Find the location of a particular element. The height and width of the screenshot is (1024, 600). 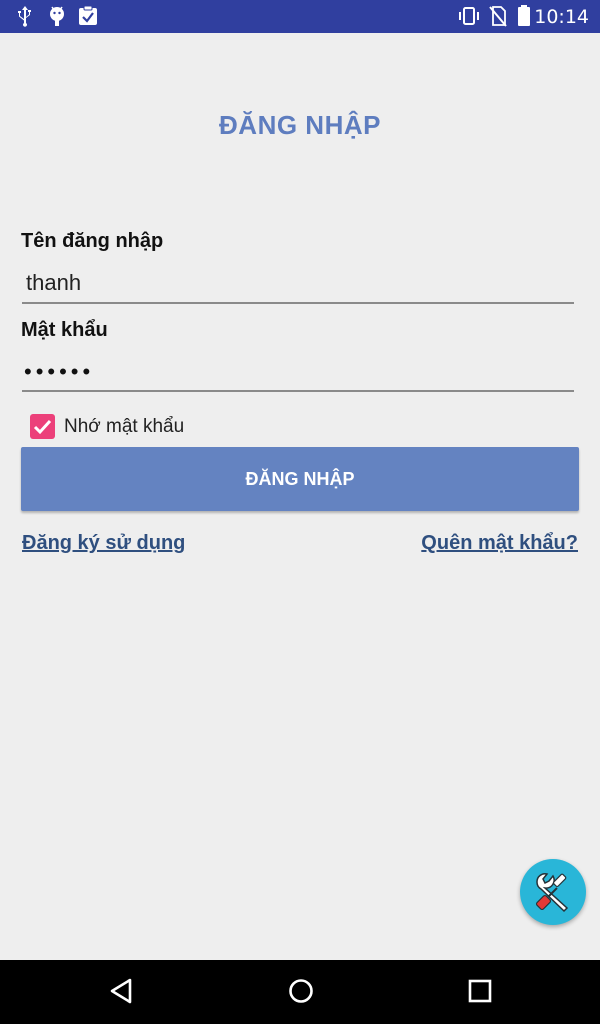

password-label: Mật khẩu is located at coordinates (64, 330).